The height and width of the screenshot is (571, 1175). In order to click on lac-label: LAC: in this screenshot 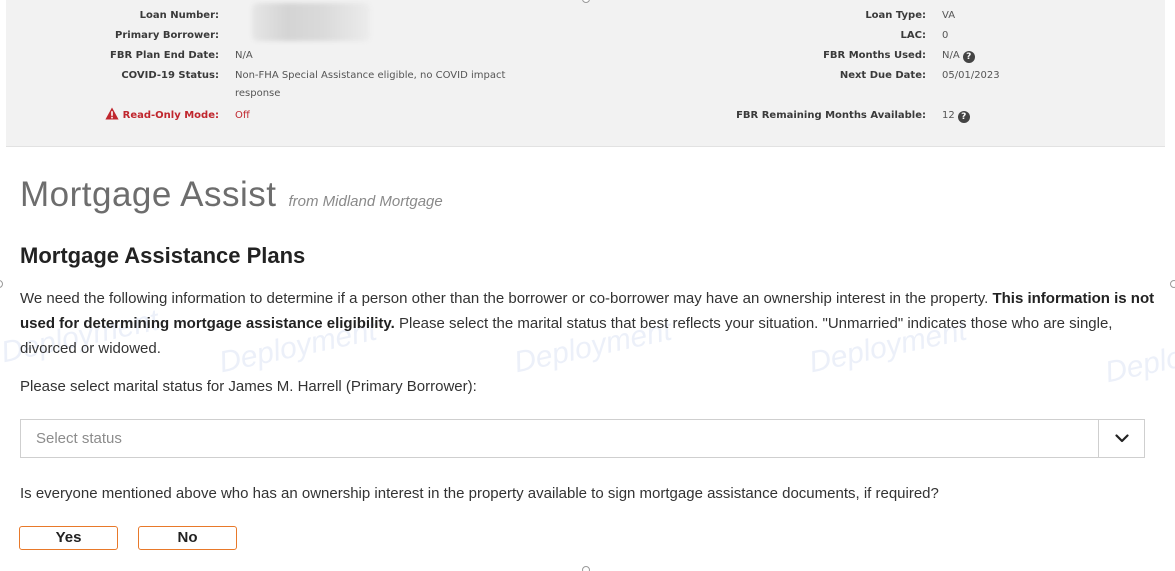, I will do `click(913, 35)`.